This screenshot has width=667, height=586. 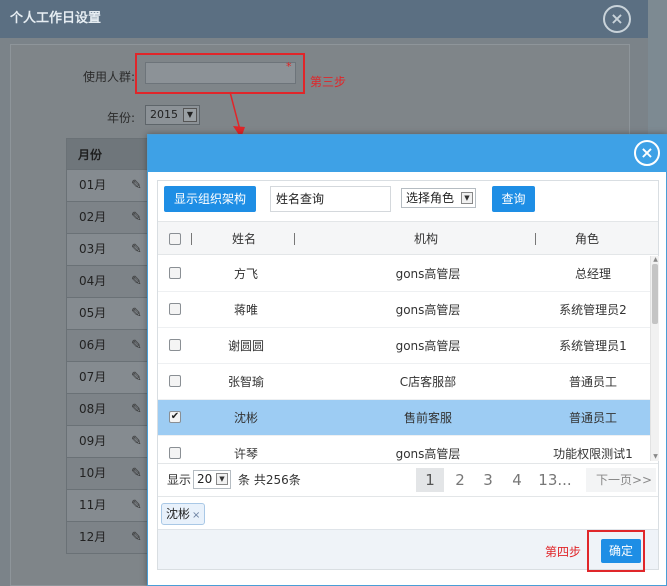 What do you see at coordinates (593, 310) in the screenshot?
I see `row-role: 系统管理员2` at bounding box center [593, 310].